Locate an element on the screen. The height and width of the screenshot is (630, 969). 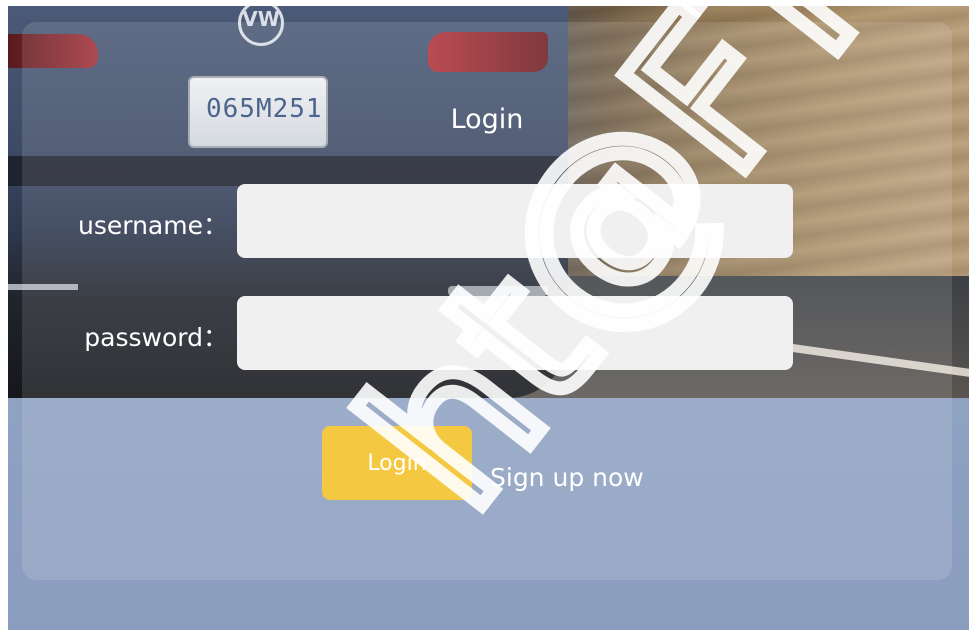
password-label: password： is located at coordinates (156, 337).